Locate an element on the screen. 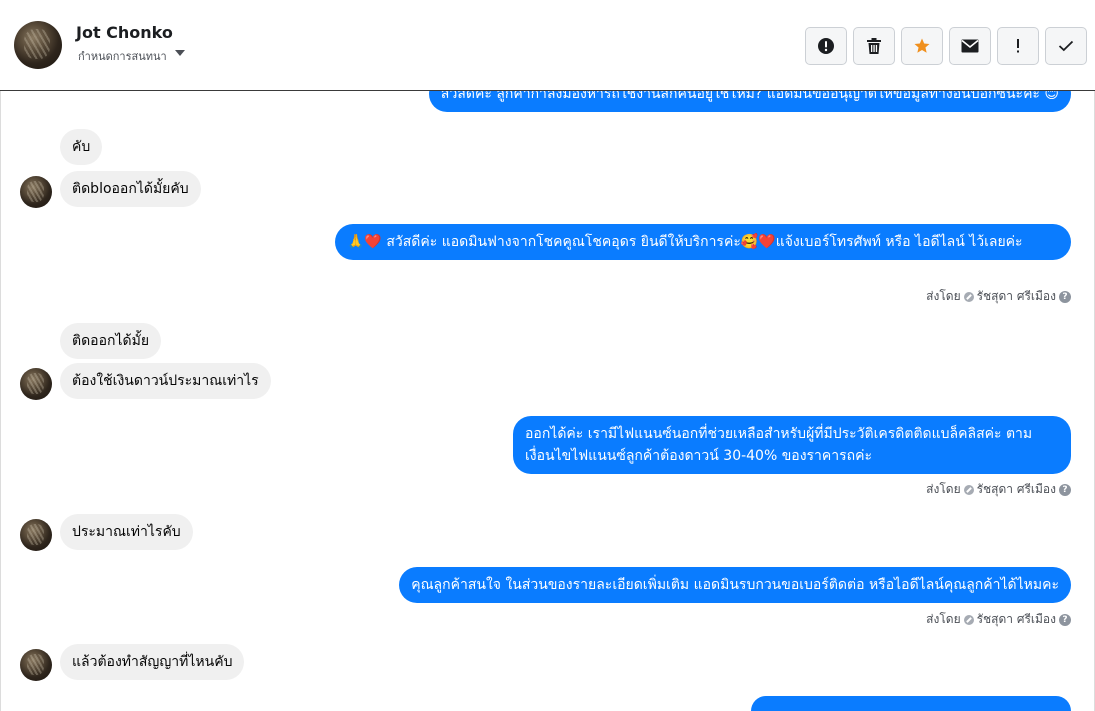 The height and width of the screenshot is (711, 1095). delete-button is located at coordinates (874, 46).